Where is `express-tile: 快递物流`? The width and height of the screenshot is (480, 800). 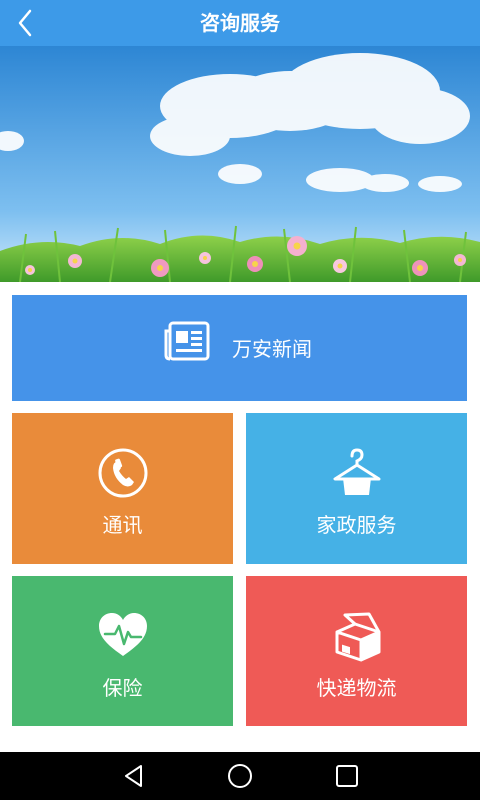 express-tile: 快递物流 is located at coordinates (356, 651).